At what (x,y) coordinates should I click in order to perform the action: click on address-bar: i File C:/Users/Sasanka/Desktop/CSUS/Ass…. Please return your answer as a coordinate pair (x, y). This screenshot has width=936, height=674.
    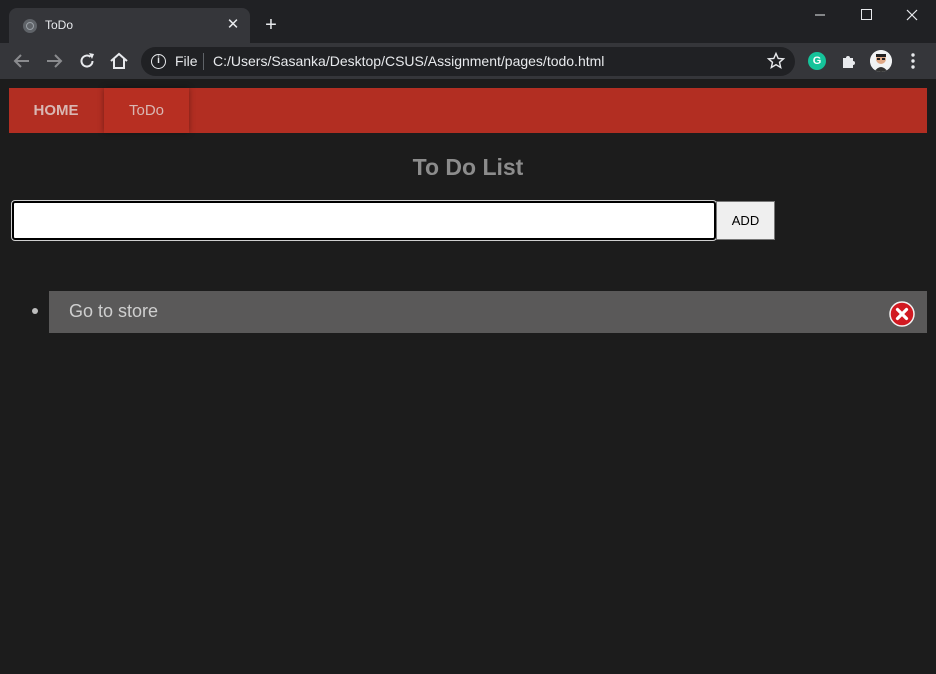
    Looking at the image, I should click on (468, 61).